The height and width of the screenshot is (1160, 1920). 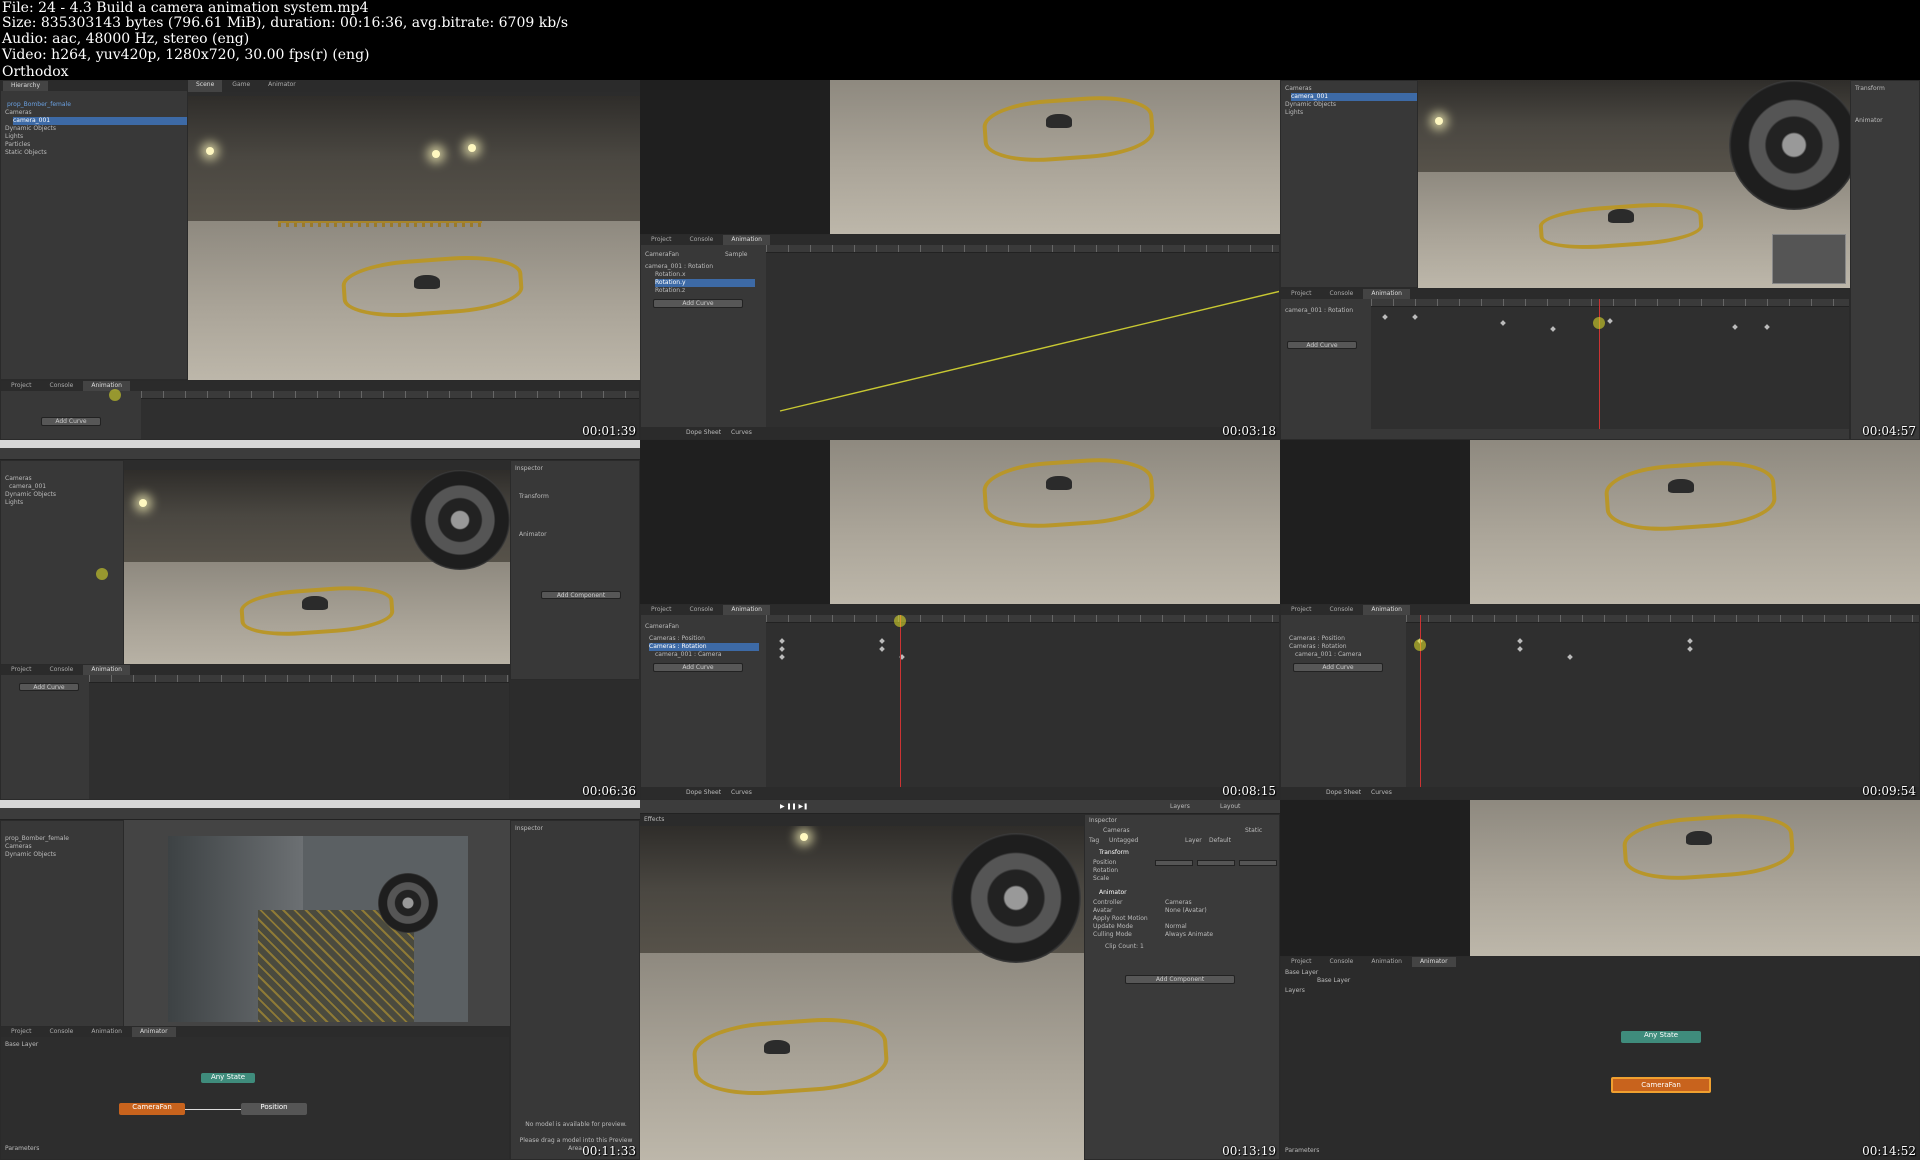 I want to click on update-mode-dropdown: Normal, so click(x=1176, y=927).